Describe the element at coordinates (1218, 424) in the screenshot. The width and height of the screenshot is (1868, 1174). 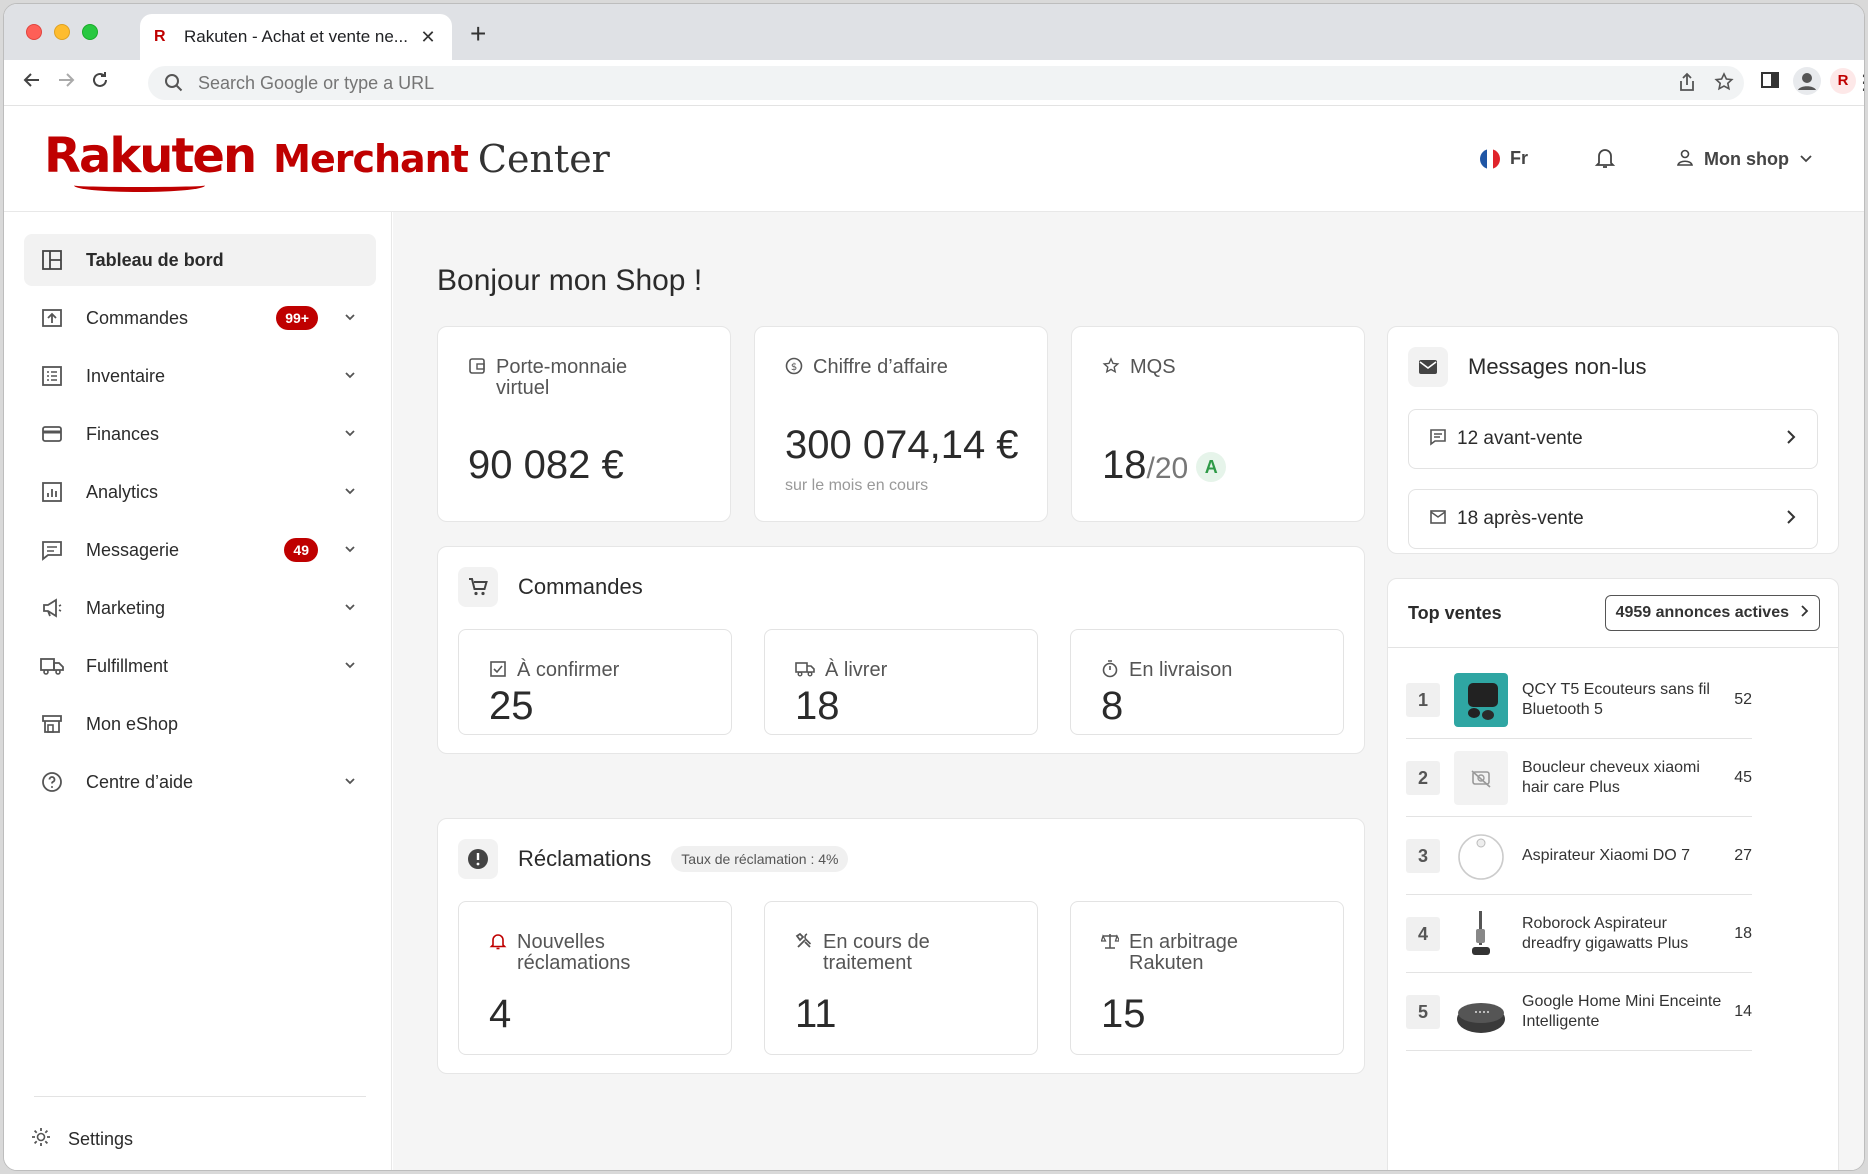
I see `mqs-card: MQS 18/20 A` at that location.